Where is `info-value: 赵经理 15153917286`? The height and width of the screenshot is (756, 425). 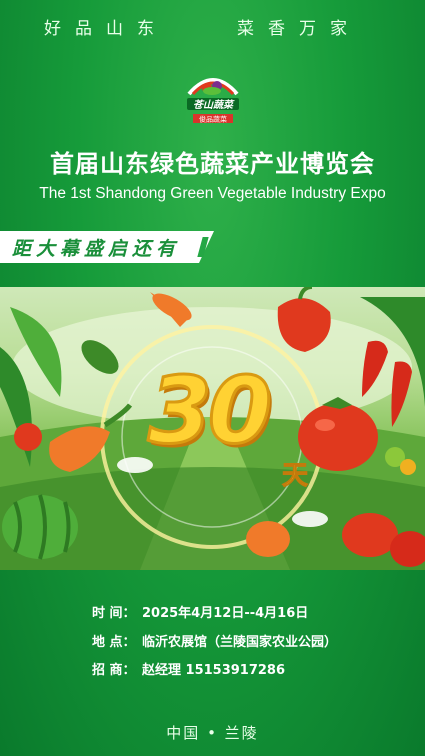
info-value: 赵经理 15153917286 is located at coordinates (214, 670).